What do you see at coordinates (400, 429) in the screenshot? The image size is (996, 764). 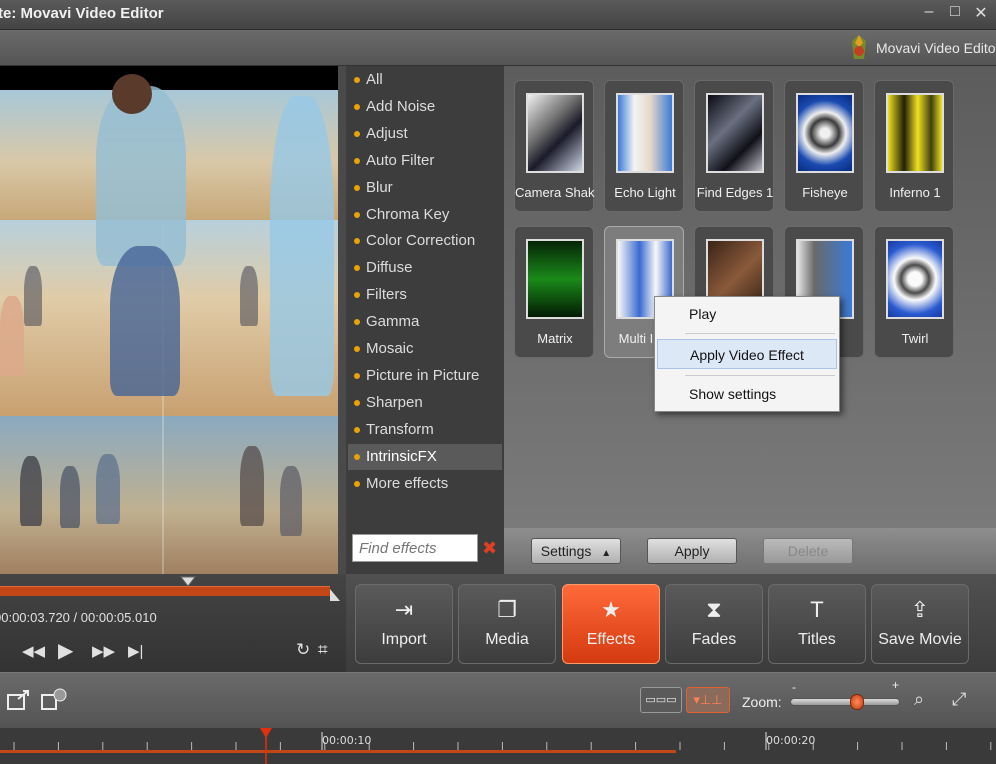 I see `category-label: Transform` at bounding box center [400, 429].